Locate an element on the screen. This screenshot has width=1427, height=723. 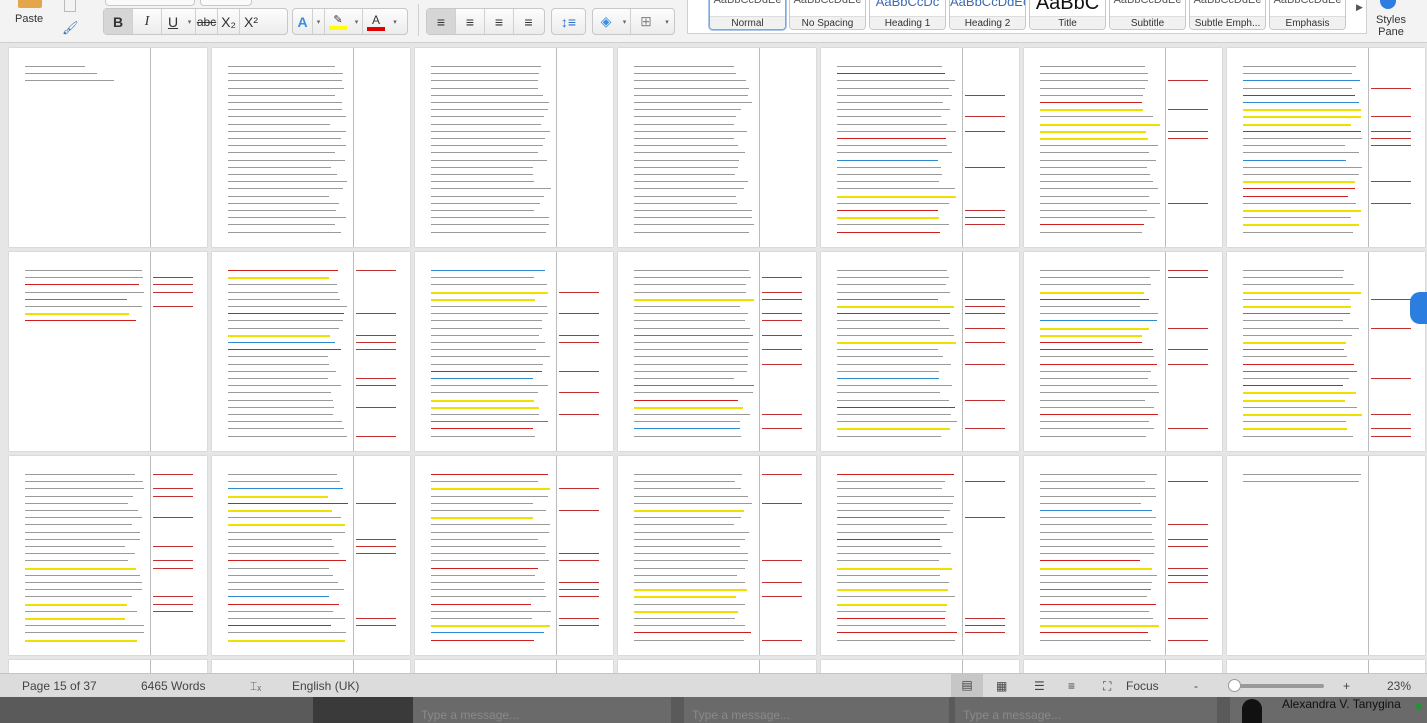
highlight-dropdown: ▾ is located at coordinates (357, 21).